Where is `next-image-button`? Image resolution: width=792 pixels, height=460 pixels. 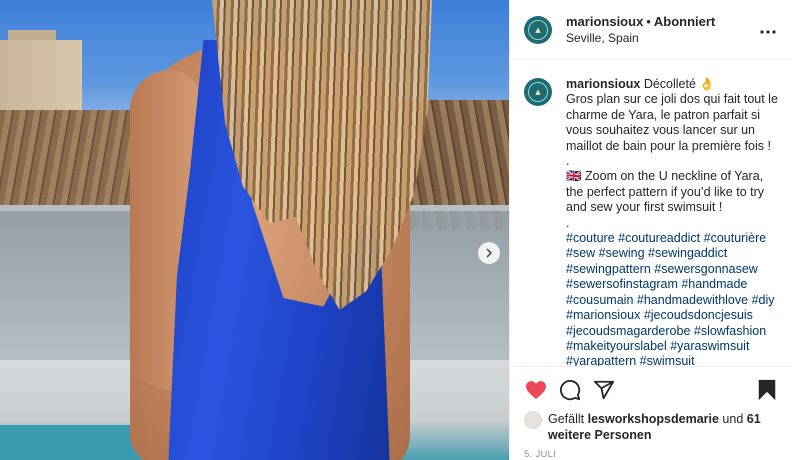 next-image-button is located at coordinates (489, 253).